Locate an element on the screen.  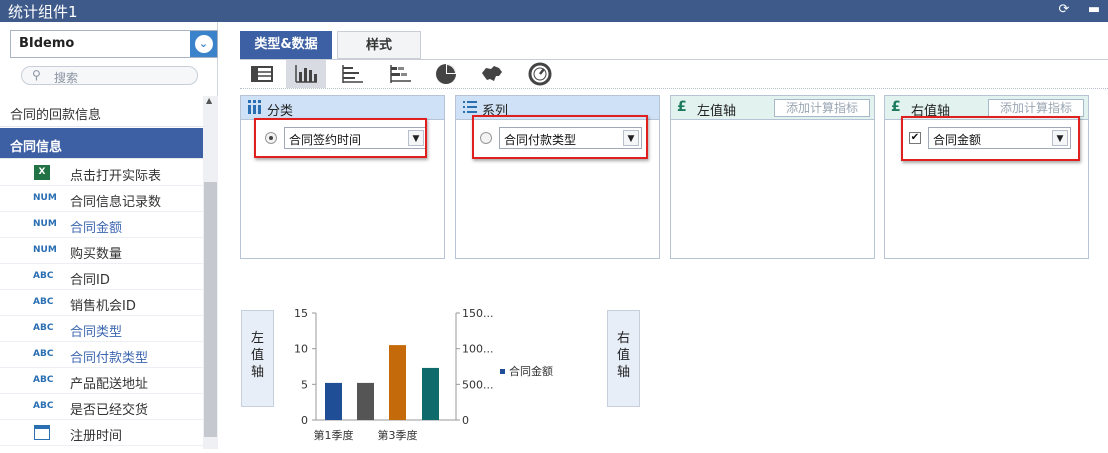
tree-field: ABC 销售机会ID is located at coordinates (101, 303).